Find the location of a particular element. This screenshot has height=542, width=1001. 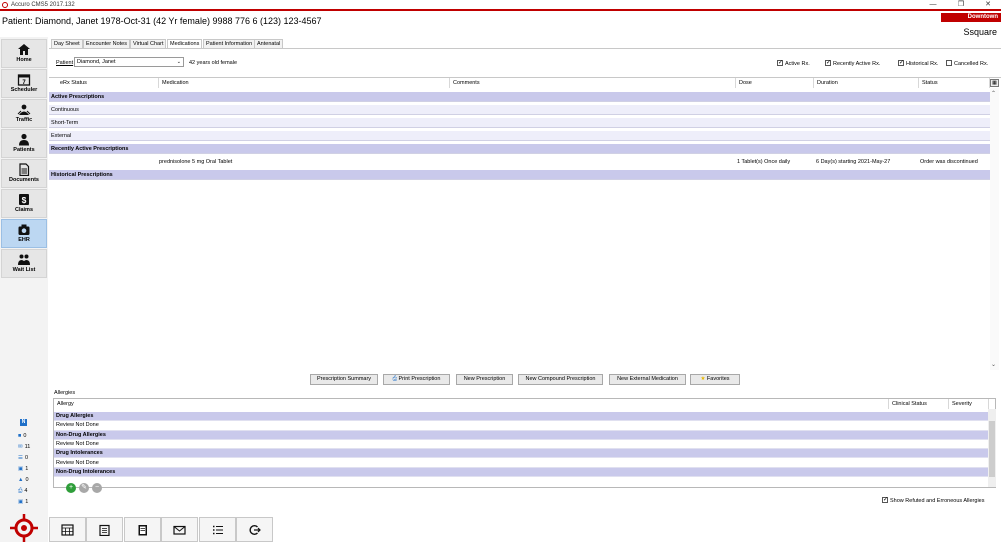

chevron-down-icon: ⌄ is located at coordinates (178, 62).